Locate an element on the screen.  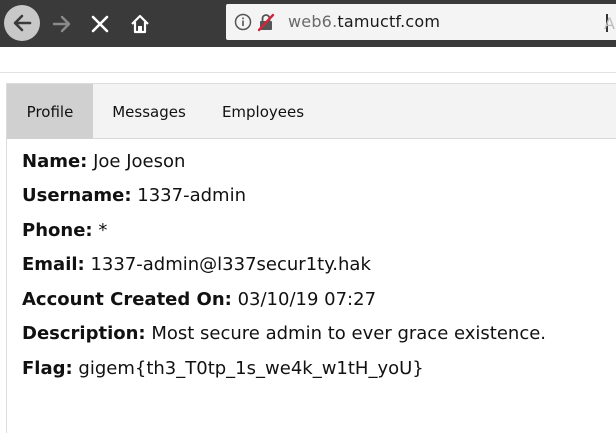
tab-employees: Employees is located at coordinates (263, 111).